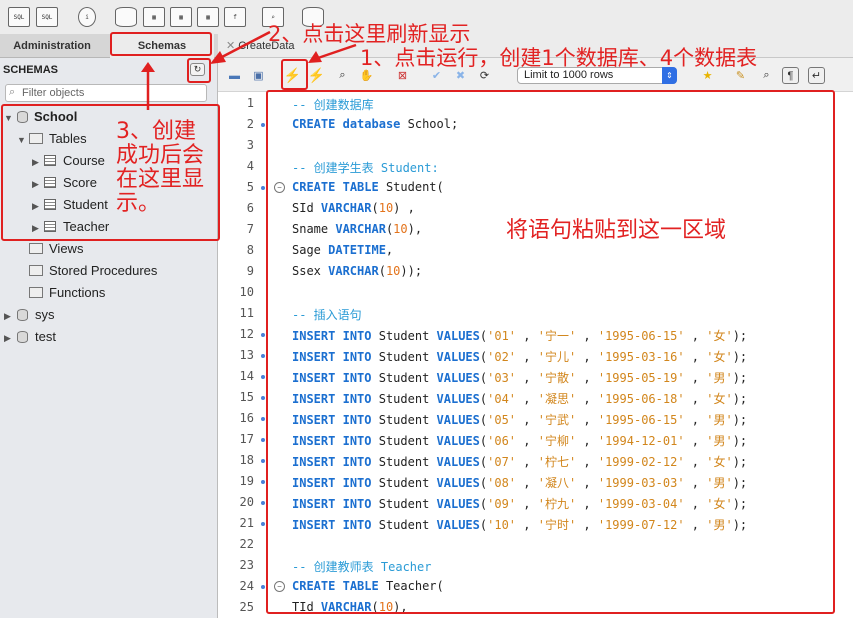  Describe the element at coordinates (160, 155) in the screenshot. I see `annotation-created-line: 成功后会` at that location.